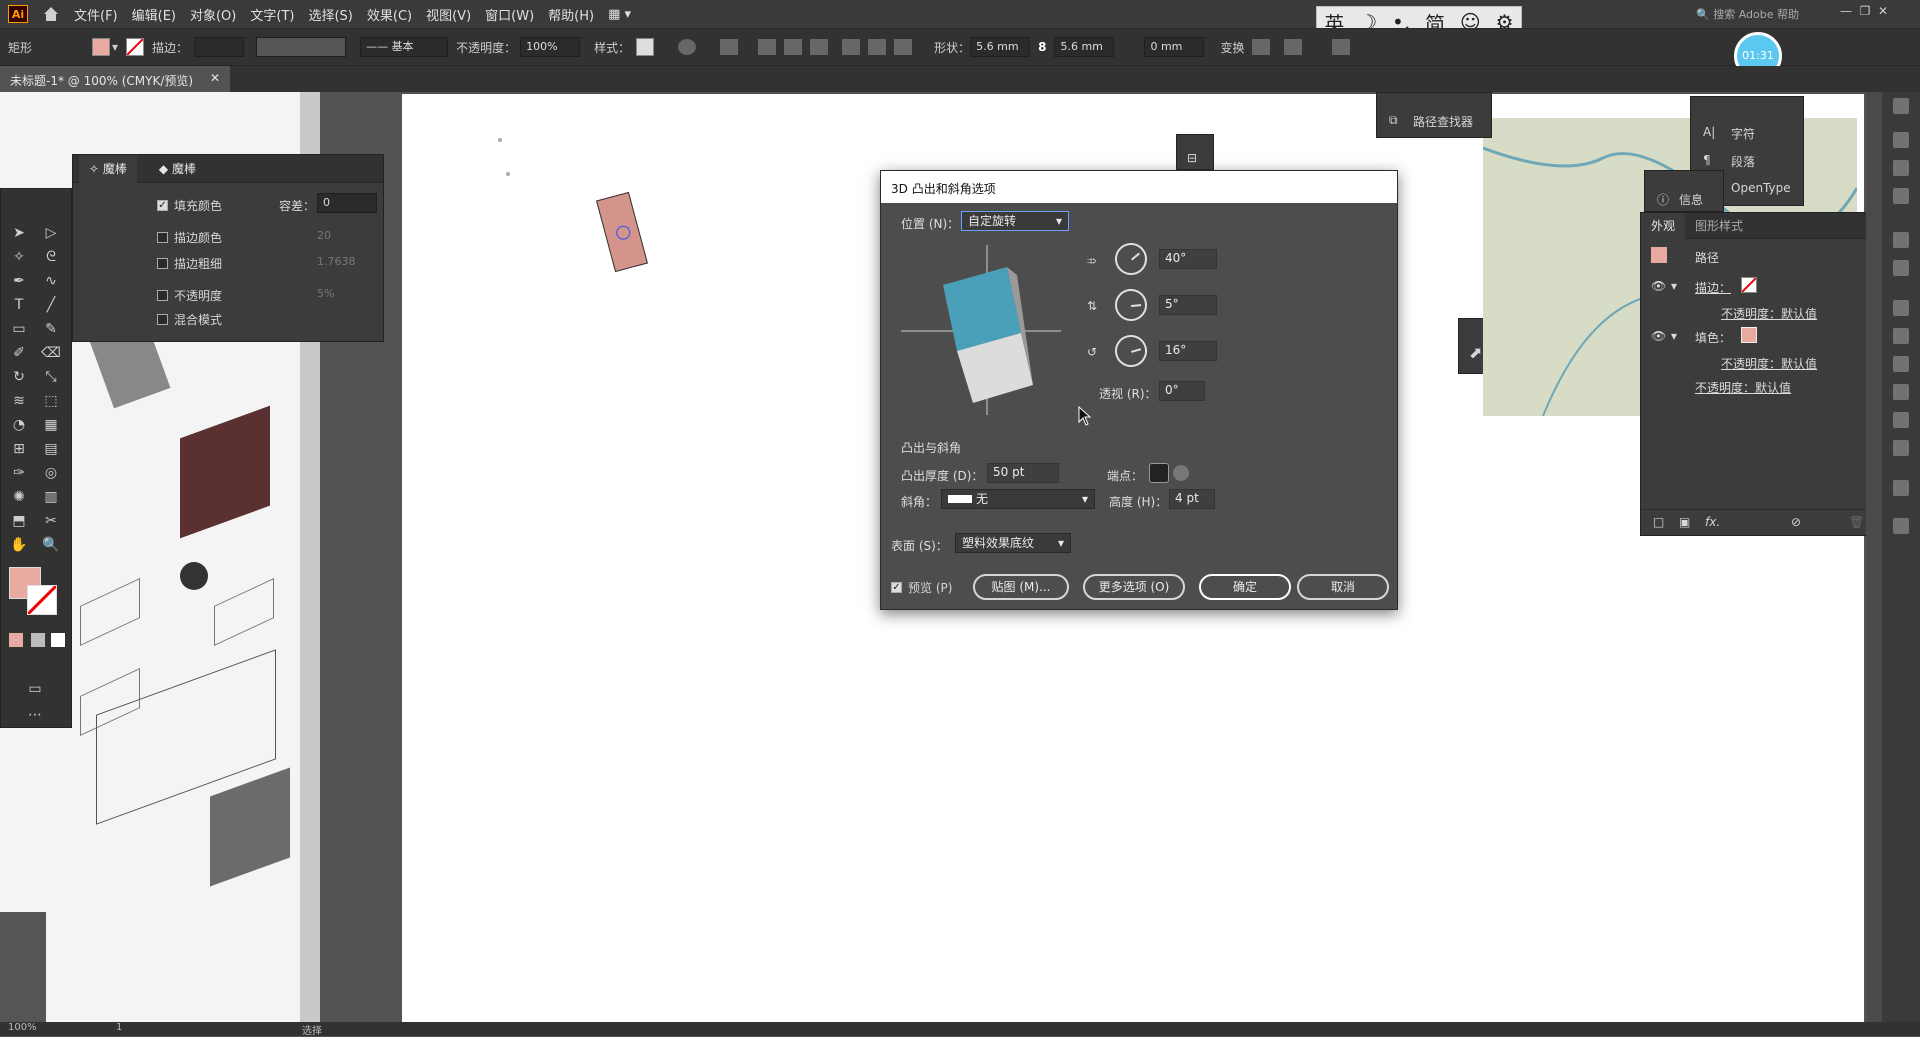 The width and height of the screenshot is (1920, 1037). I want to click on panel-libraries-icon, so click(1901, 106).